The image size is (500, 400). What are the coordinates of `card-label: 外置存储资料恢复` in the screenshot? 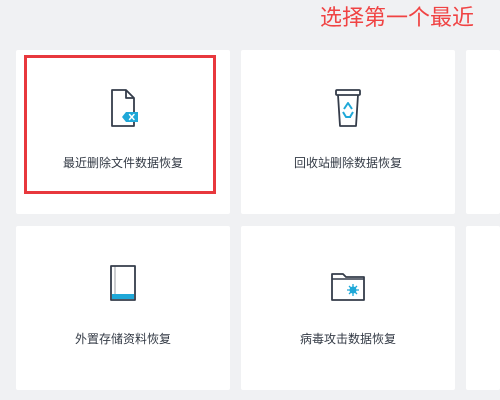 It's located at (122, 339).